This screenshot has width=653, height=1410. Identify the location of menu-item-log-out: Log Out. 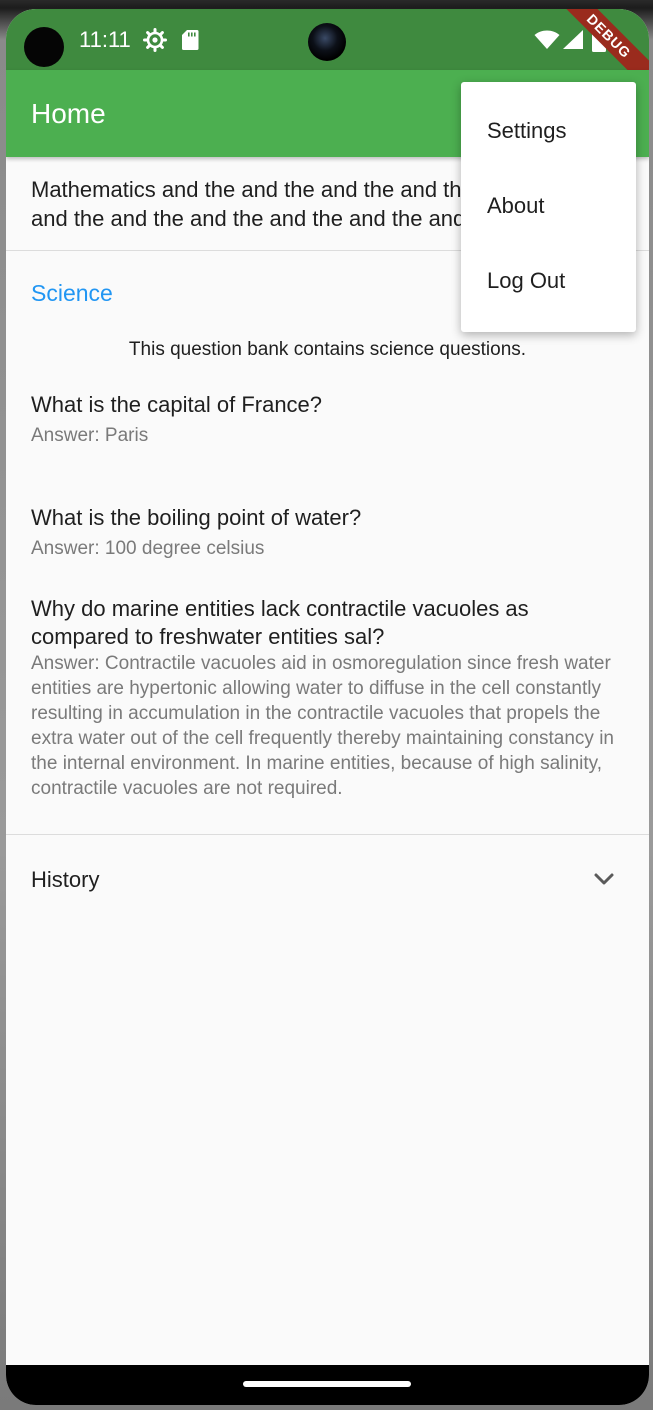
(526, 281).